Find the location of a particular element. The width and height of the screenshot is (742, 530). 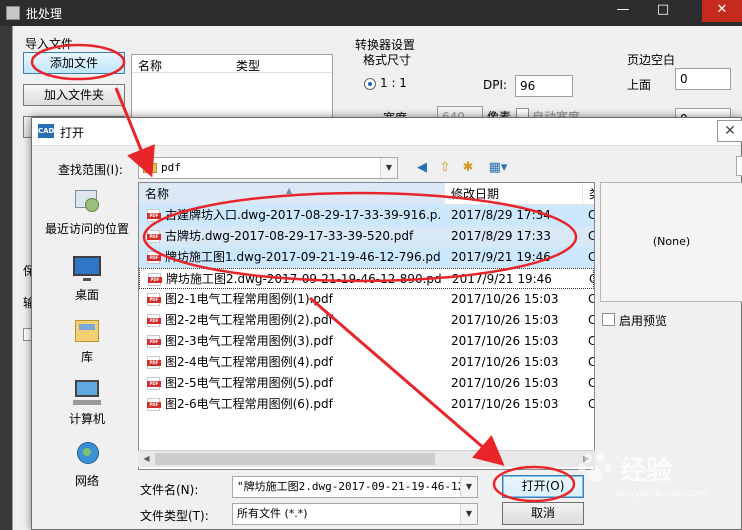

file-name: 图2-2电气工程常用图例(2).pdf is located at coordinates (249, 320).